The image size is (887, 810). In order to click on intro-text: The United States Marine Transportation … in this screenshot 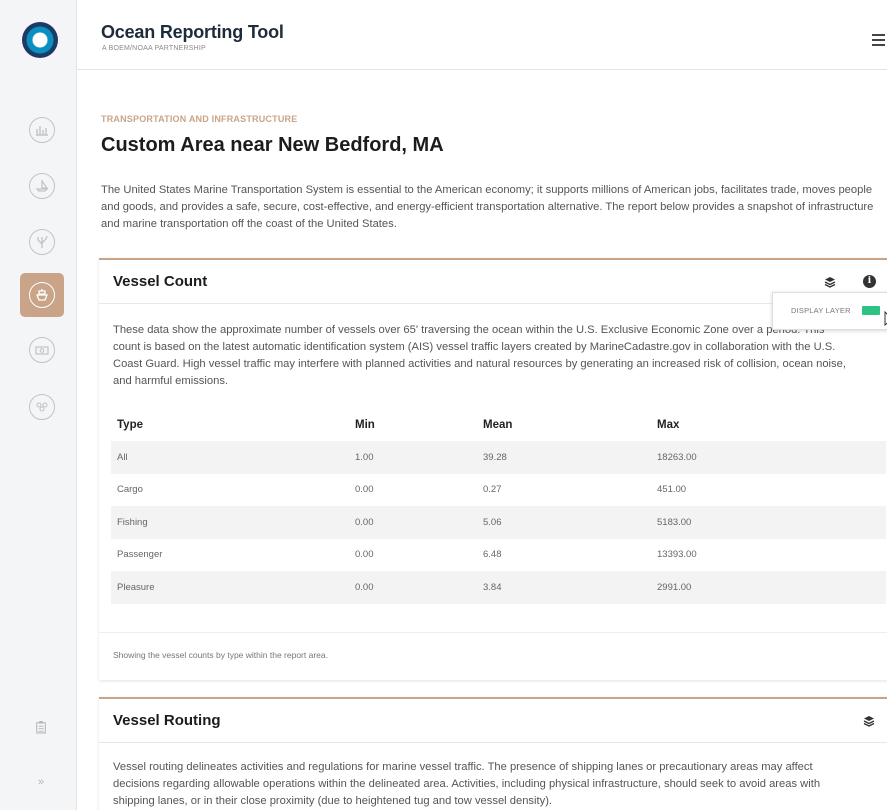, I will do `click(487, 207)`.